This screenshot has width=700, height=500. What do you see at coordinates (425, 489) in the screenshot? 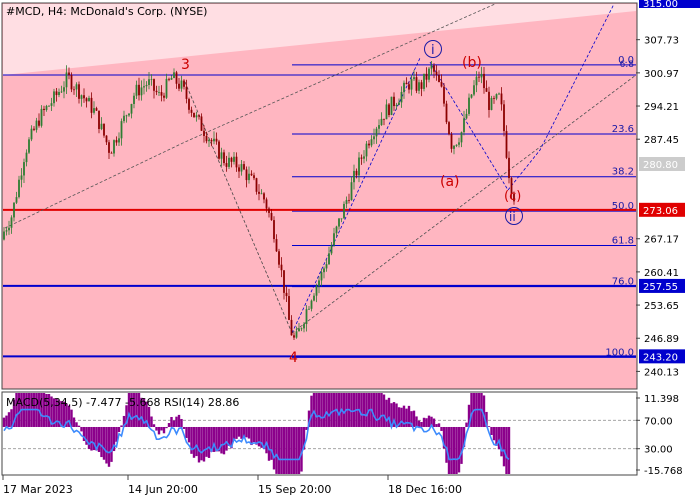
I see `time-tick-label: 18 Dec 16:00` at bounding box center [425, 489].